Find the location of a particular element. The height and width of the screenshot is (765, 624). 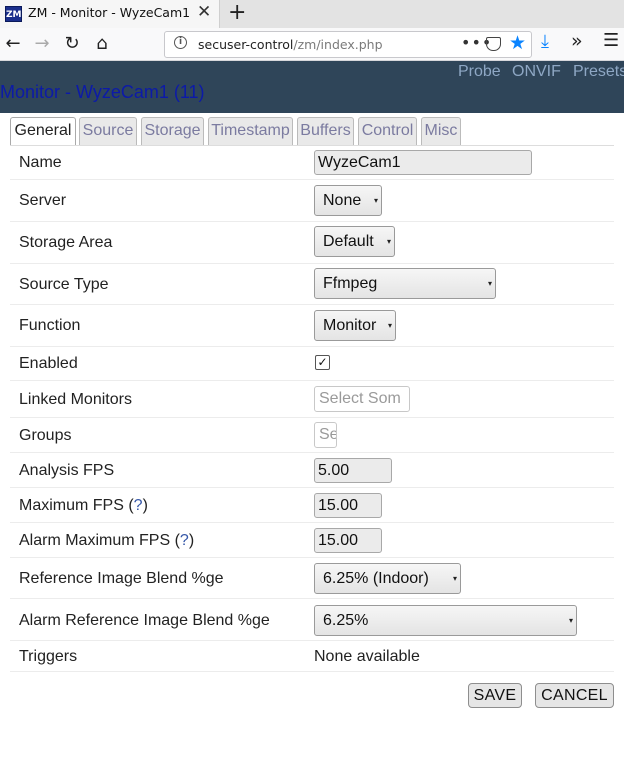

linked-monitors-label: Linked Monitors is located at coordinates (75, 399).